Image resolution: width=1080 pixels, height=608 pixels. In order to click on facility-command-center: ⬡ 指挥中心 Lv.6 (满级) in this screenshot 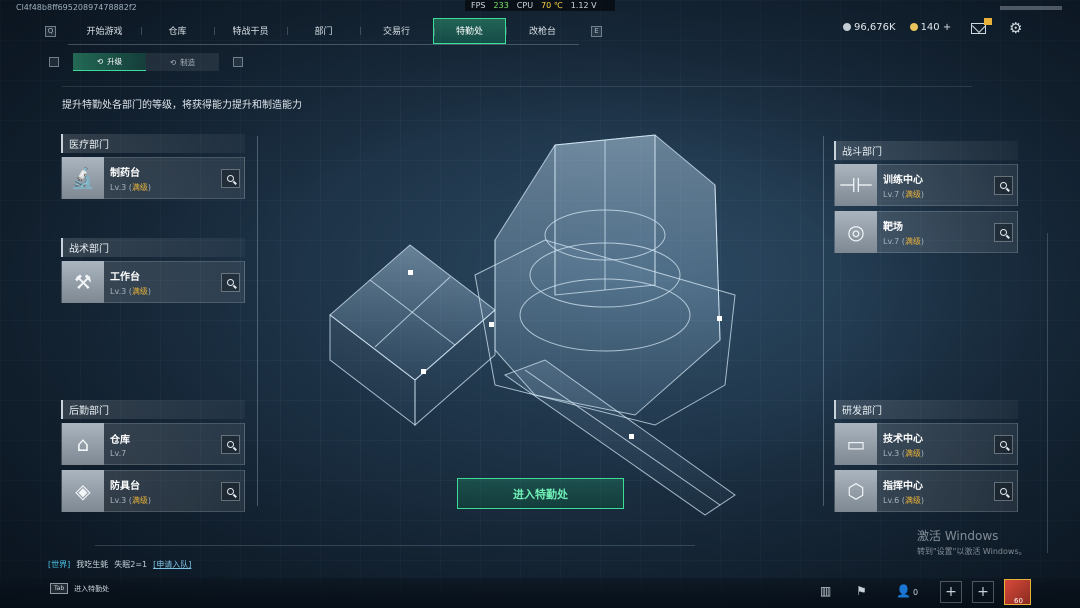, I will do `click(926, 491)`.